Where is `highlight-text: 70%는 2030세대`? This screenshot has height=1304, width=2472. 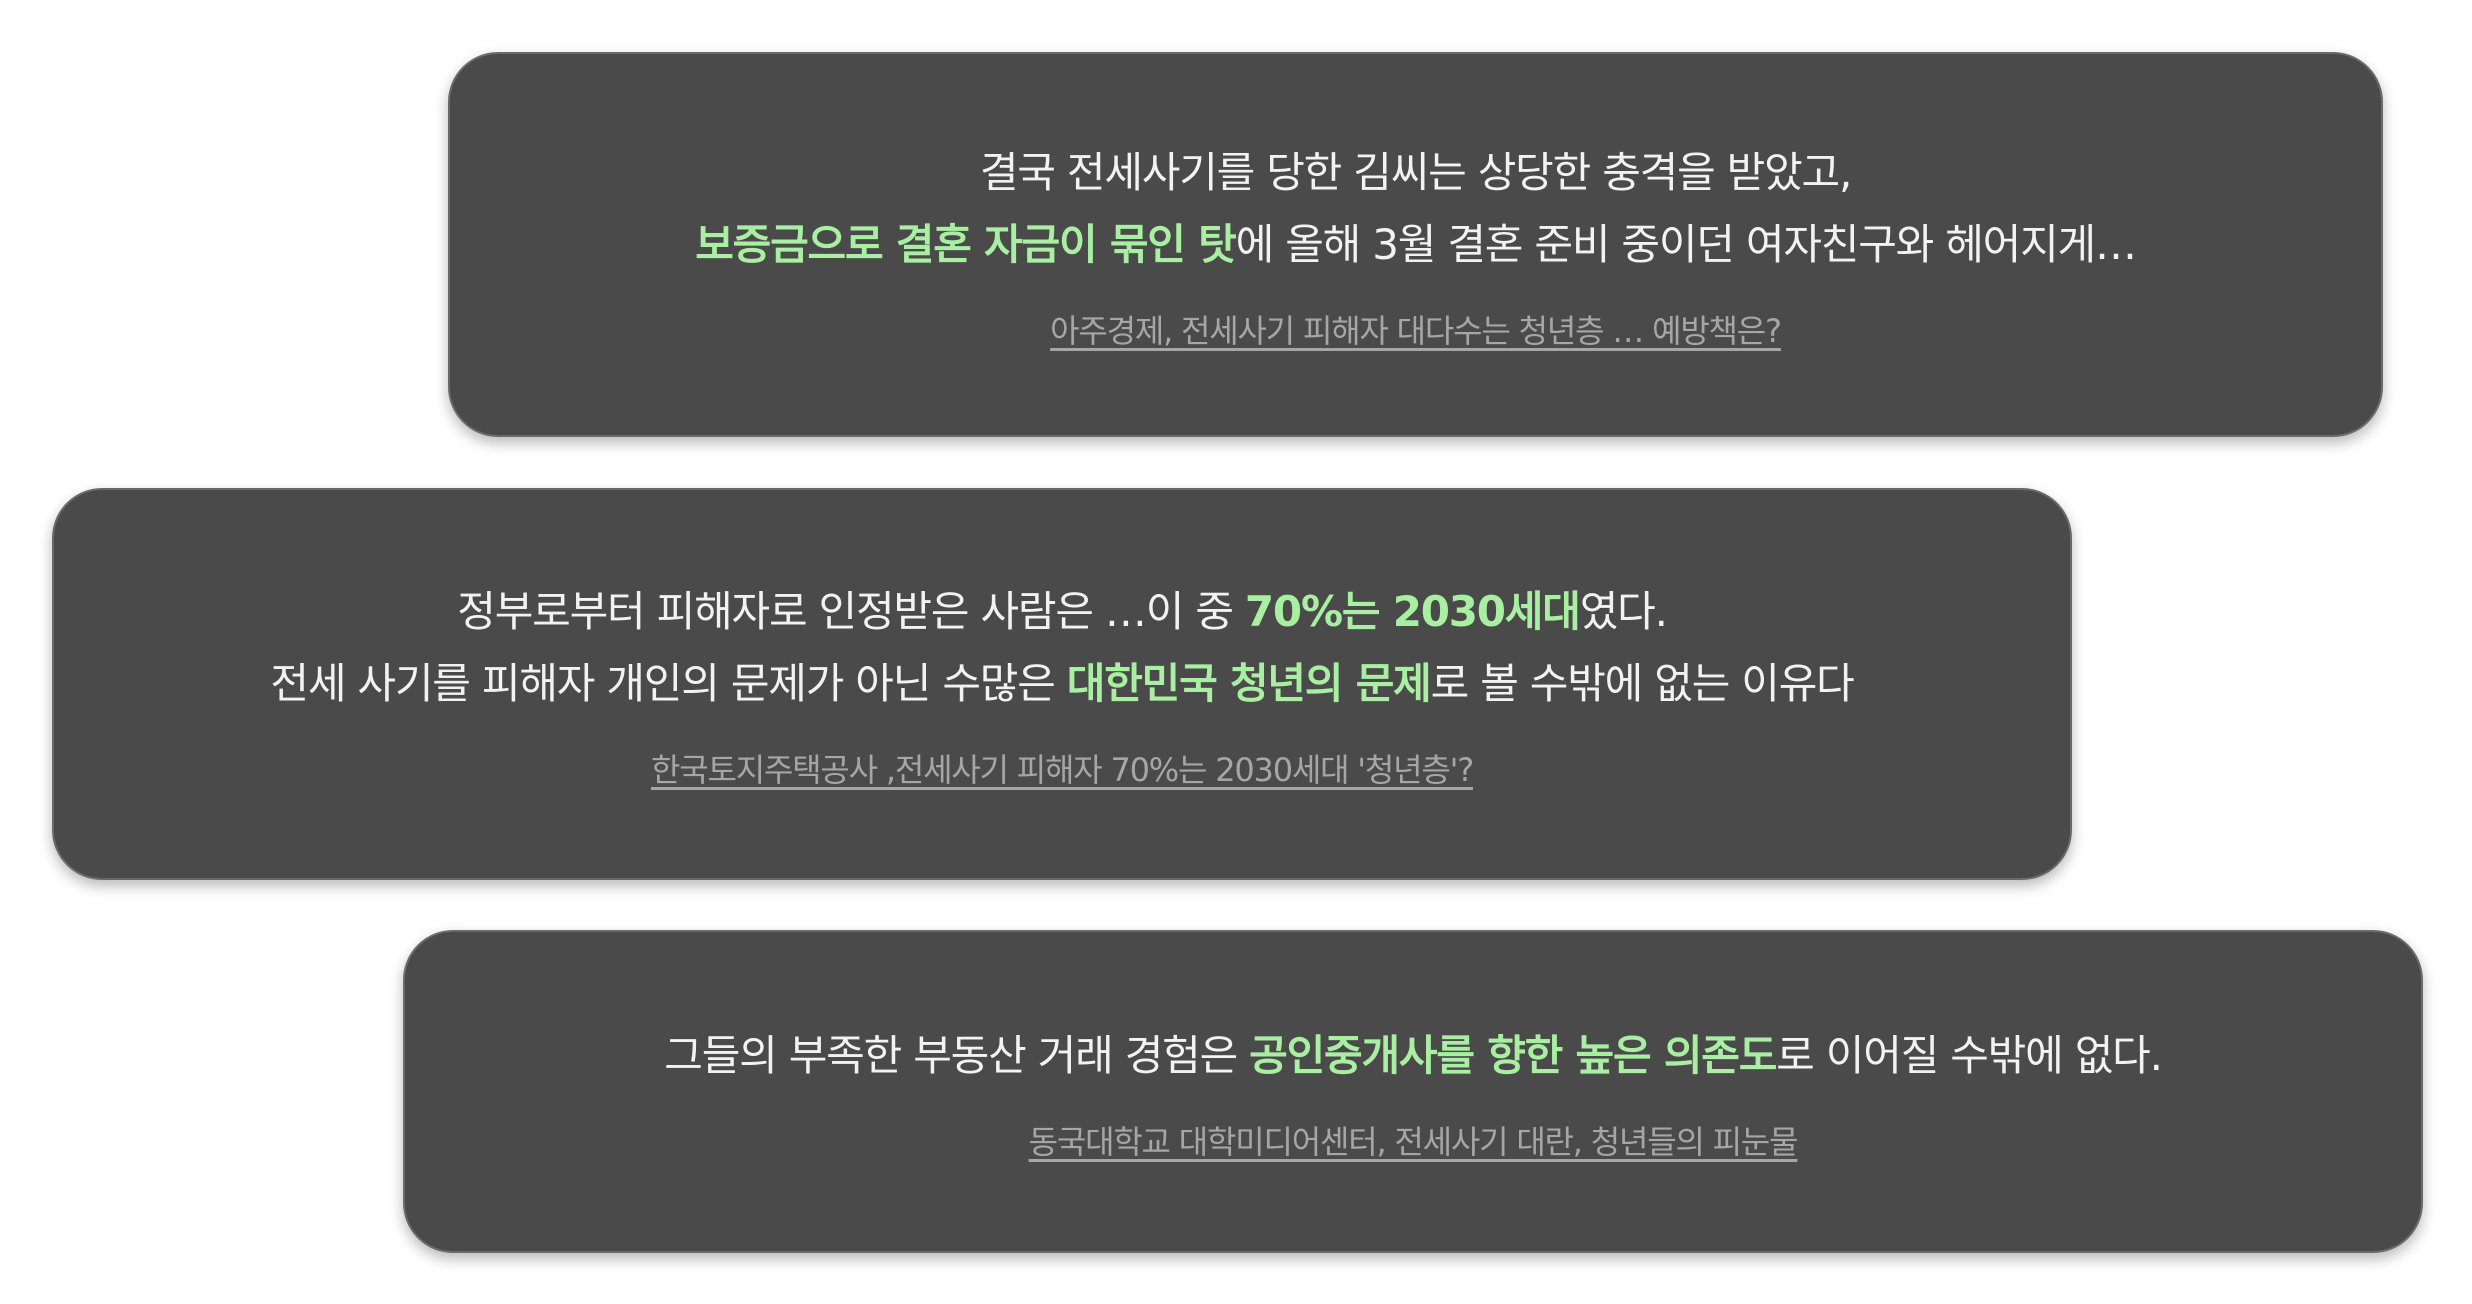 highlight-text: 70%는 2030세대 is located at coordinates (1412, 611).